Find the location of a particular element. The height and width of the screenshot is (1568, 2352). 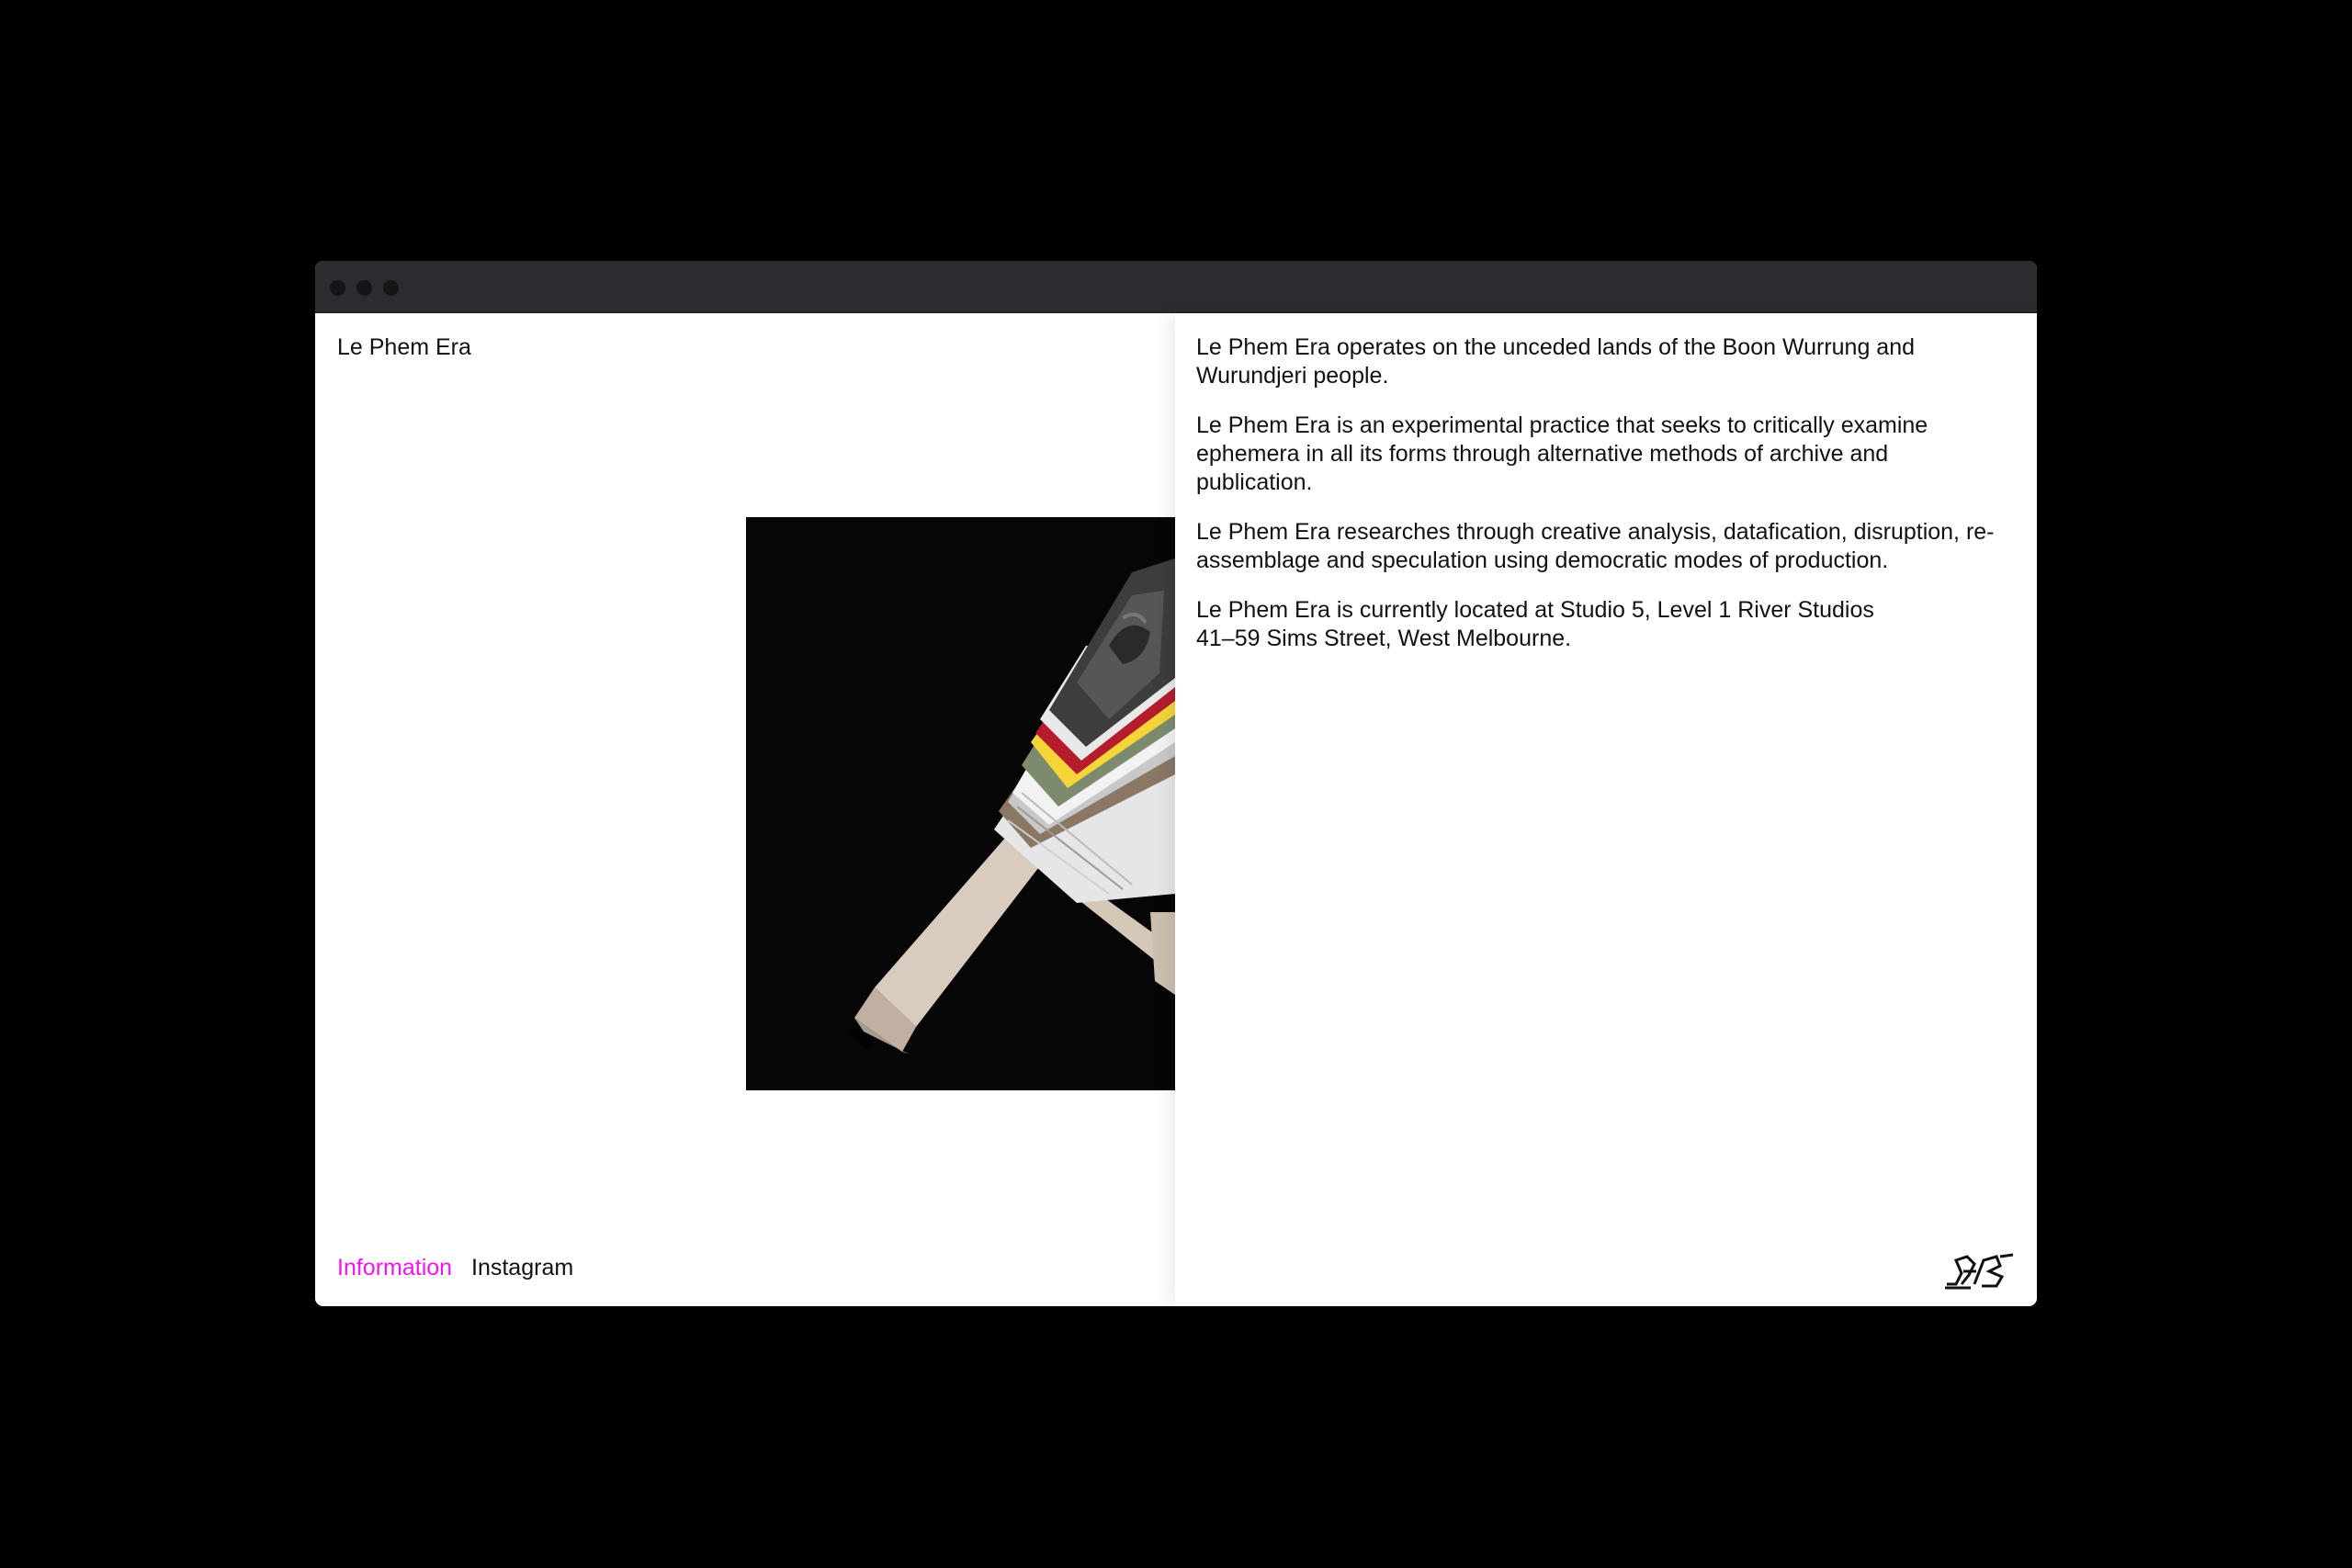

close-window-button is located at coordinates (337, 288).